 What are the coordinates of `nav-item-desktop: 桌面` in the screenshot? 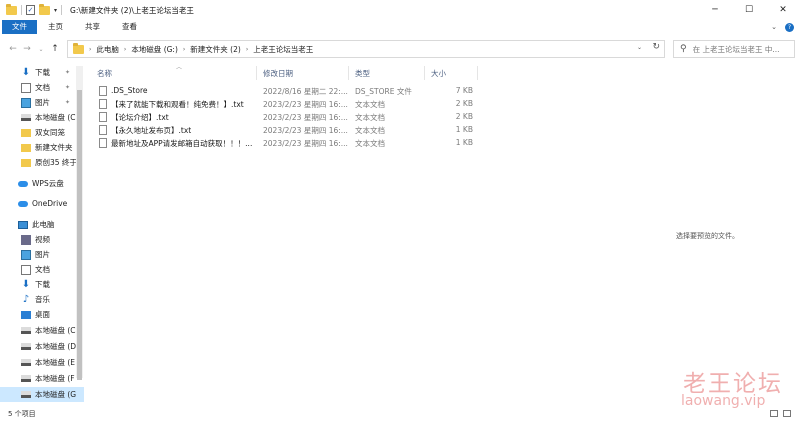 It's located at (42, 314).